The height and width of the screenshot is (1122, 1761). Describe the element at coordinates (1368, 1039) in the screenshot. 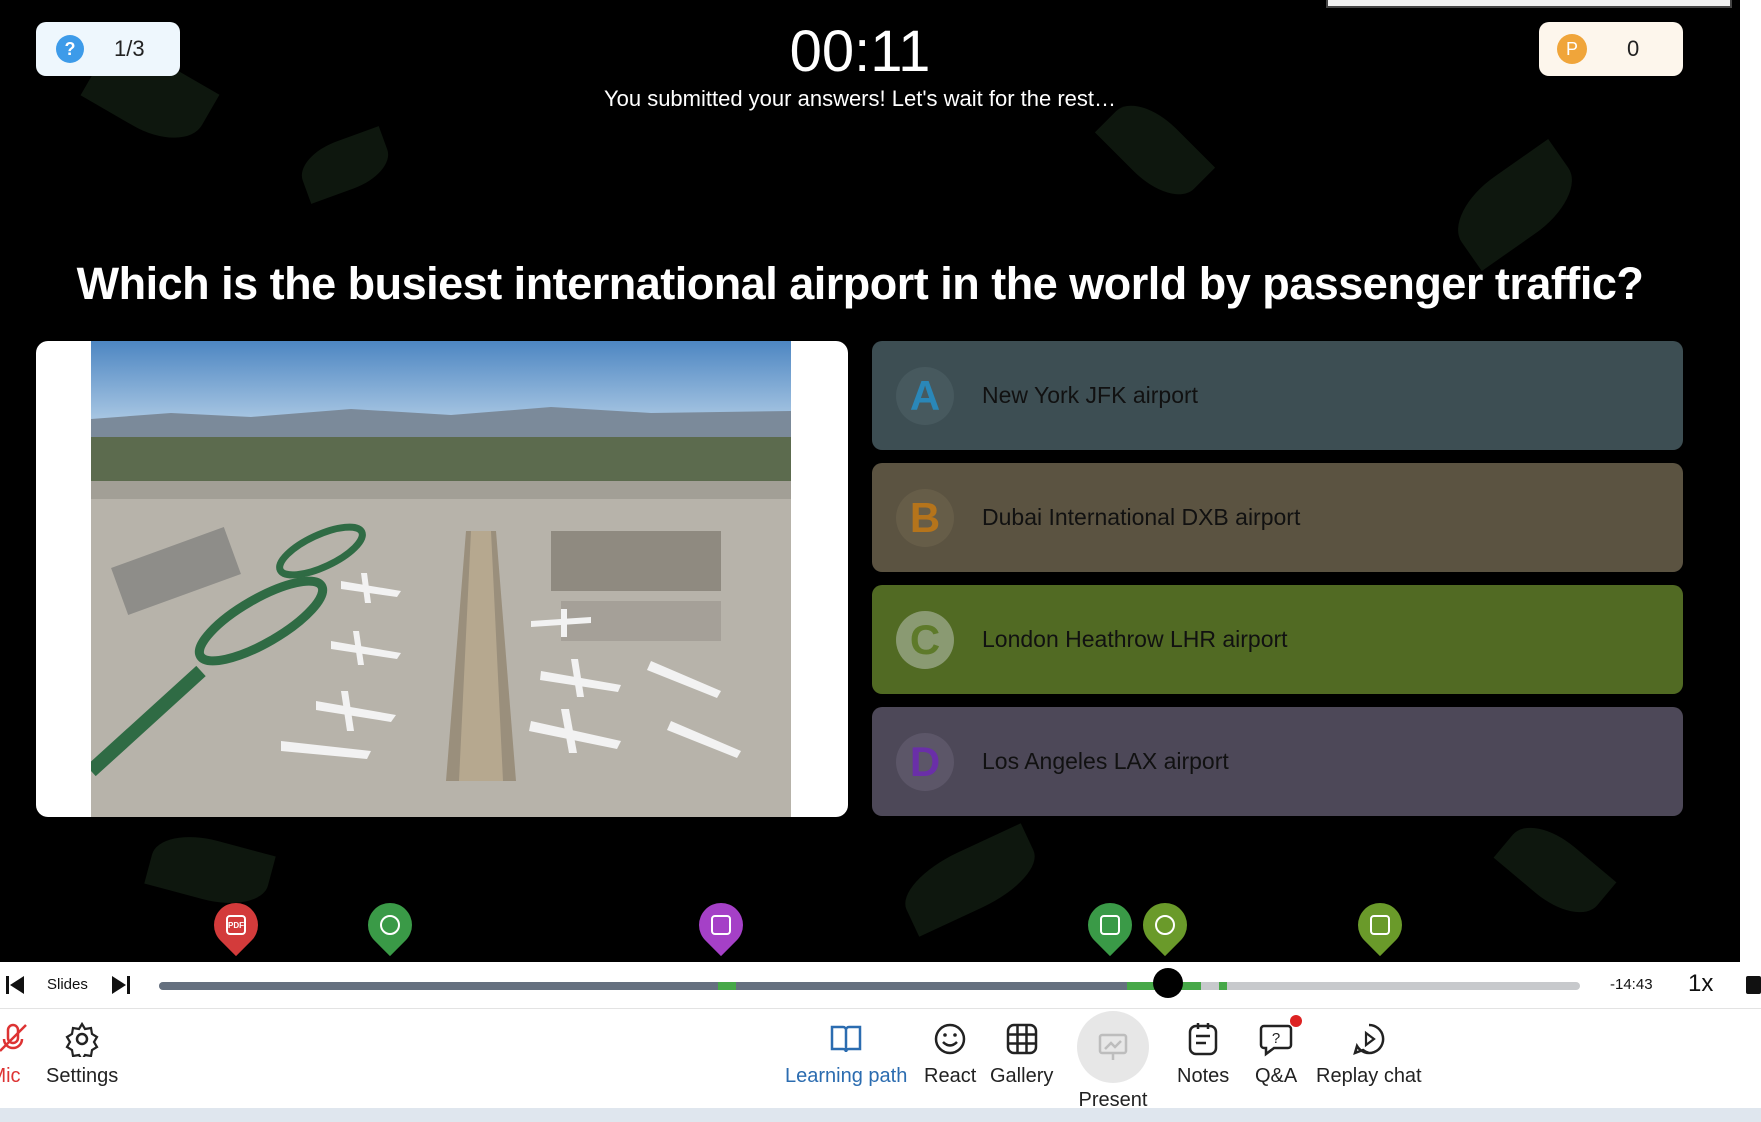

I see `replay-chat-icon` at that location.